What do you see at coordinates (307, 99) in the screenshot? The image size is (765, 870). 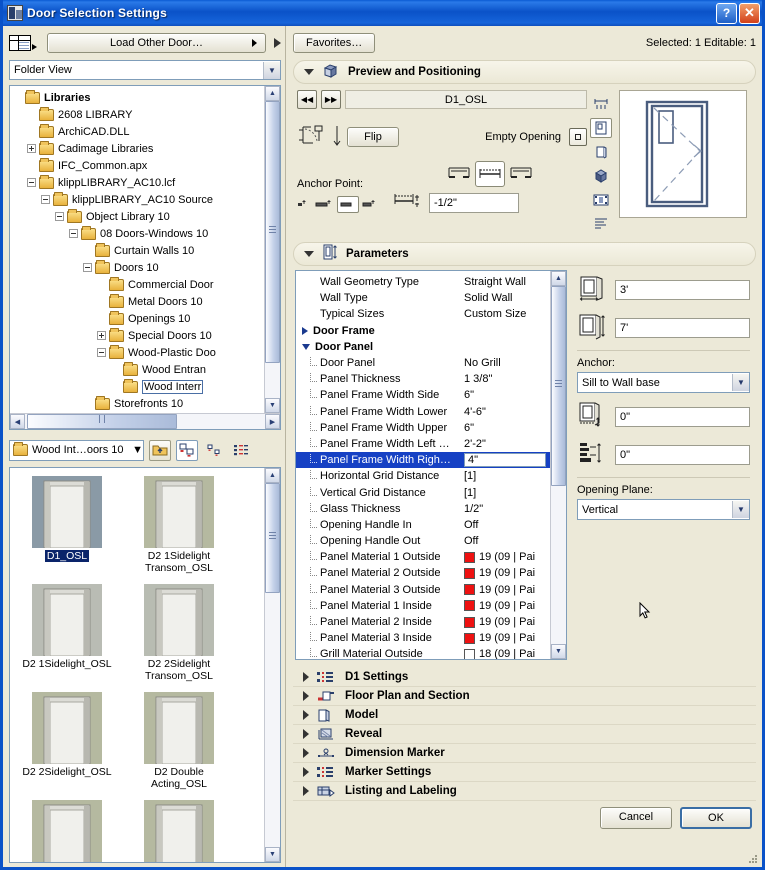 I see `previous-object-button: ◀◀` at bounding box center [307, 99].